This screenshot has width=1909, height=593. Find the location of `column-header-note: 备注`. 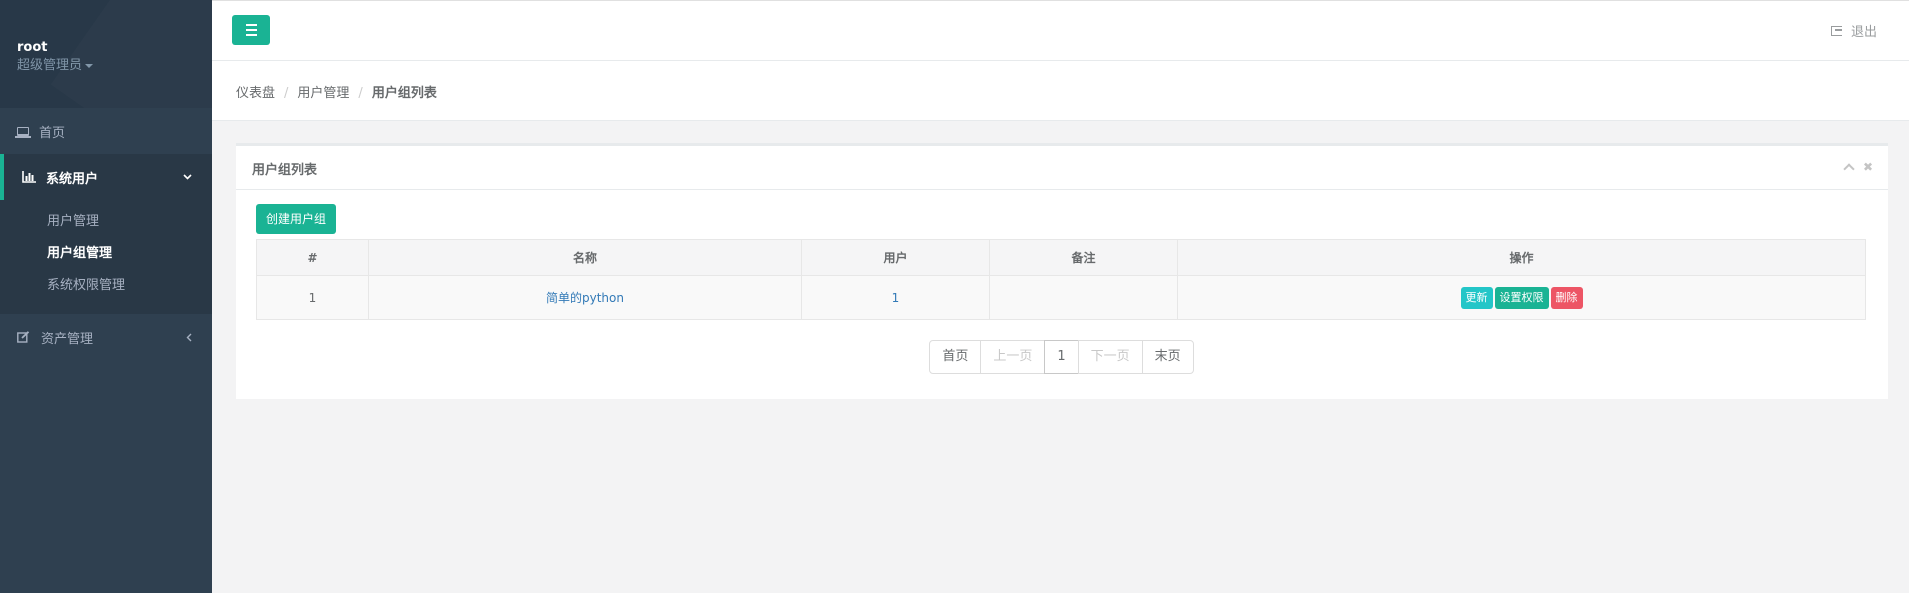

column-header-note: 备注 is located at coordinates (1083, 257).